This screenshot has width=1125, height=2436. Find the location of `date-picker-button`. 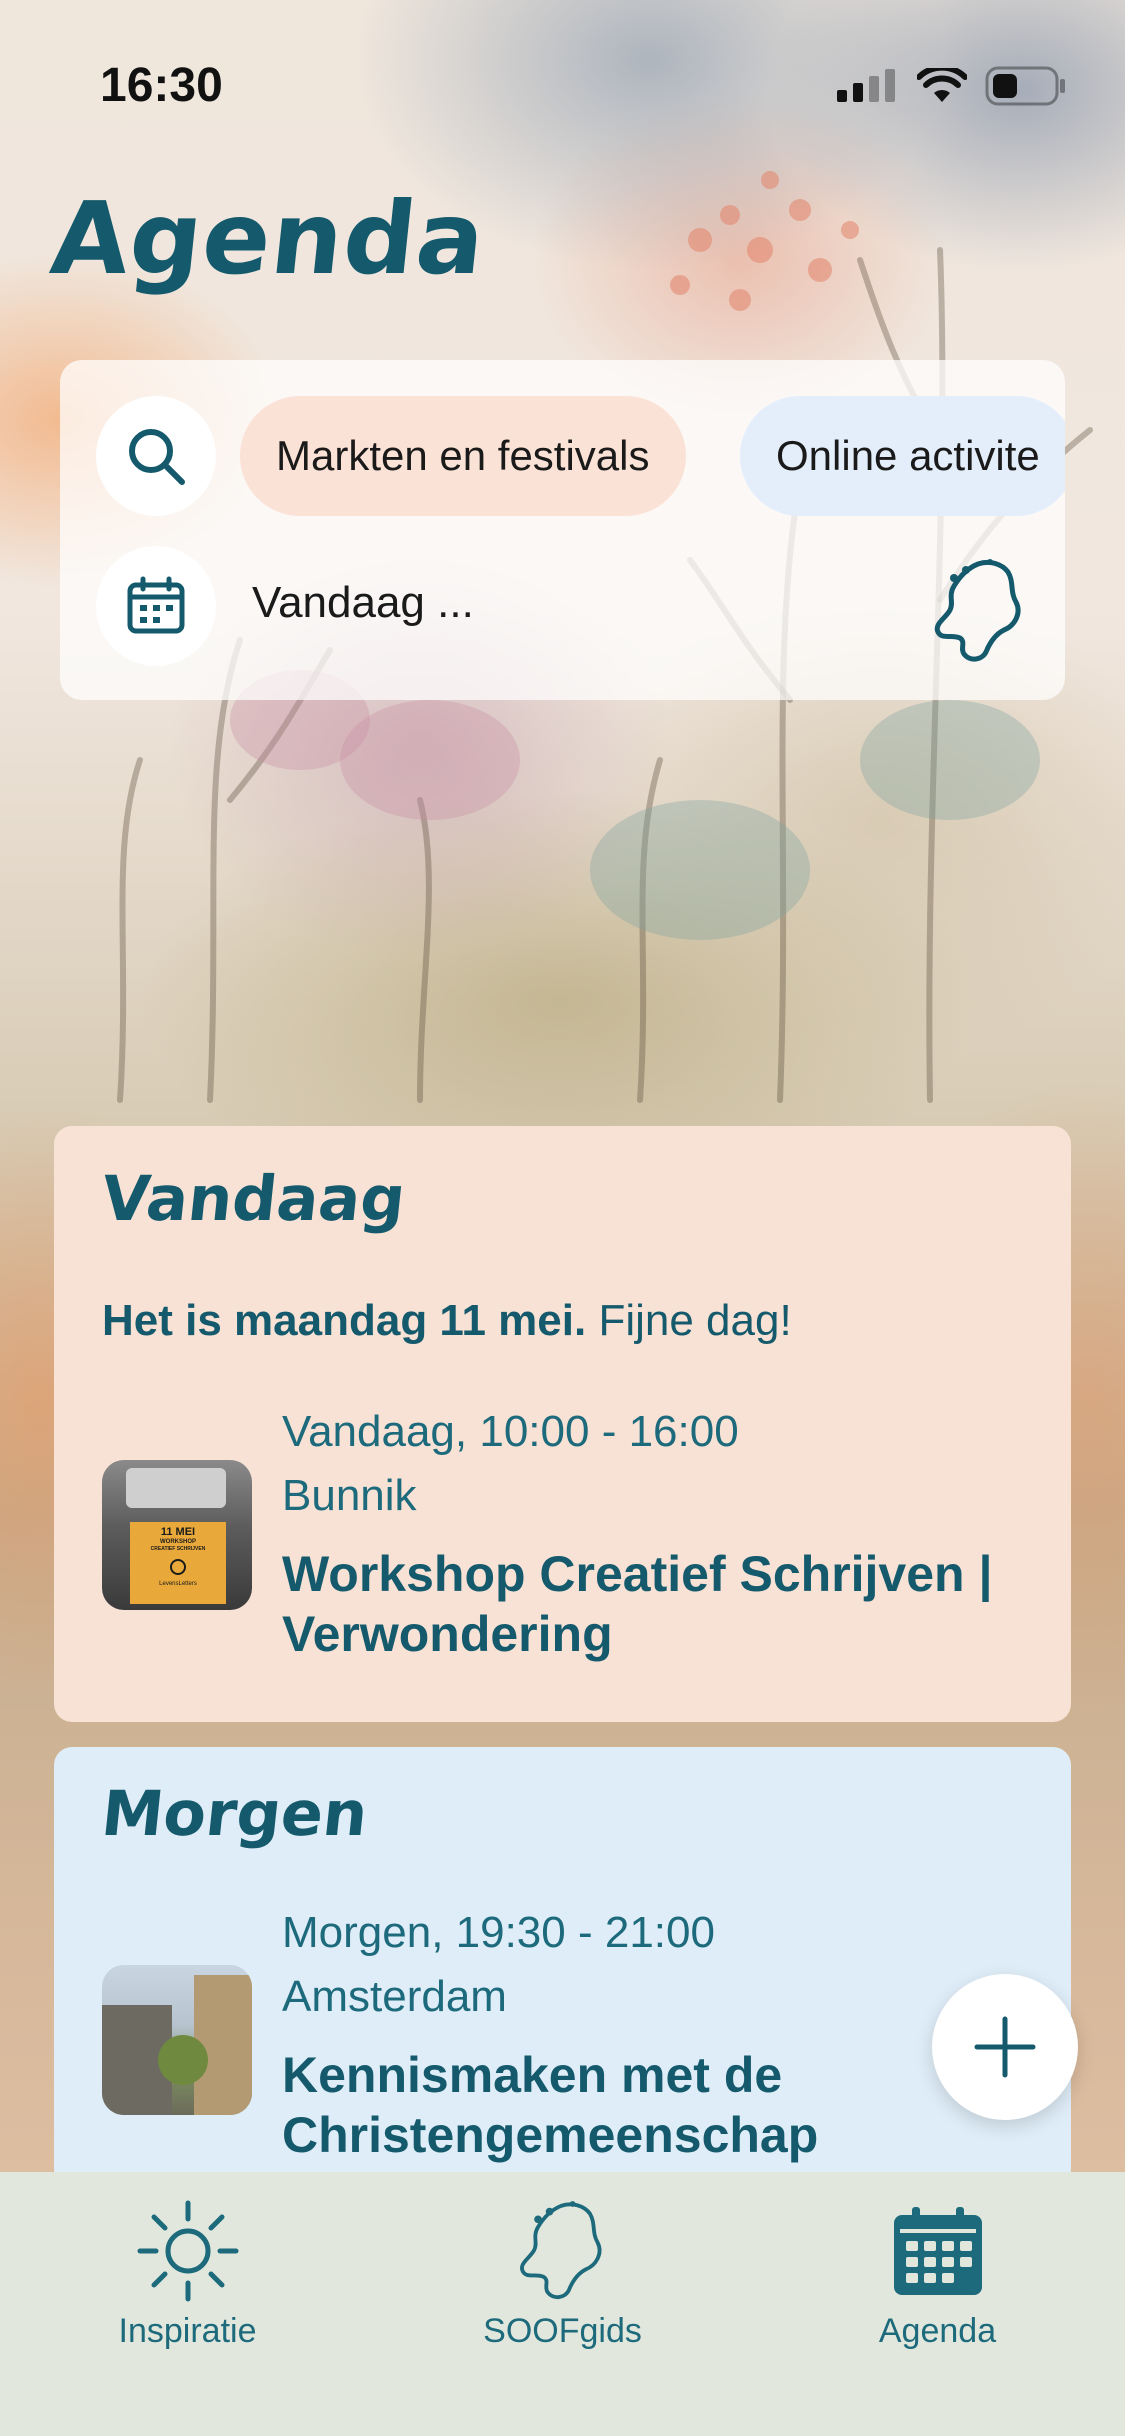

date-picker-button is located at coordinates (156, 606).